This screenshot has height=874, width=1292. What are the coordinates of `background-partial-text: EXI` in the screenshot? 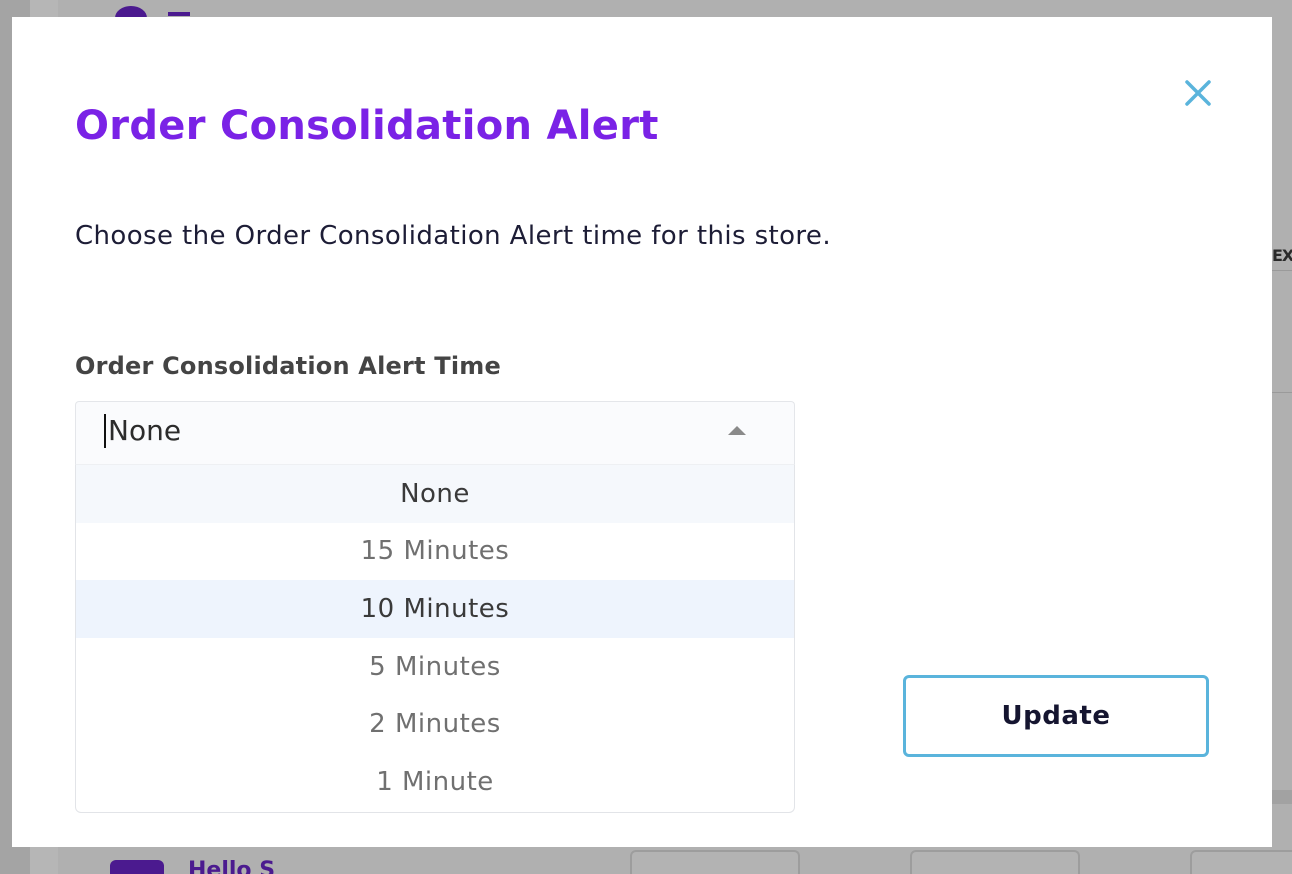 It's located at (1282, 255).